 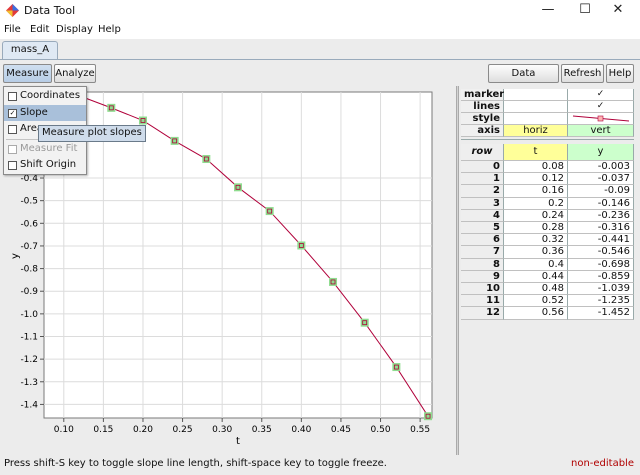 What do you see at coordinates (601, 215) in the screenshot?
I see `table-cell-y: -0.236` at bounding box center [601, 215].